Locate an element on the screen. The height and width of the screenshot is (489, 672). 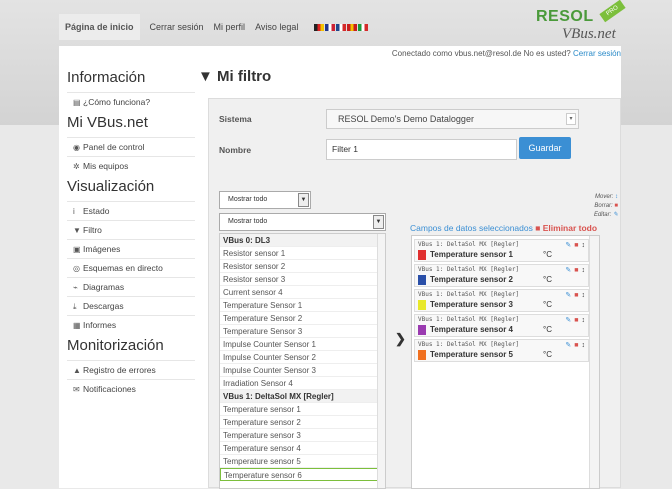
list-item: Resistor sensor 1 is located at coordinates (302, 253).